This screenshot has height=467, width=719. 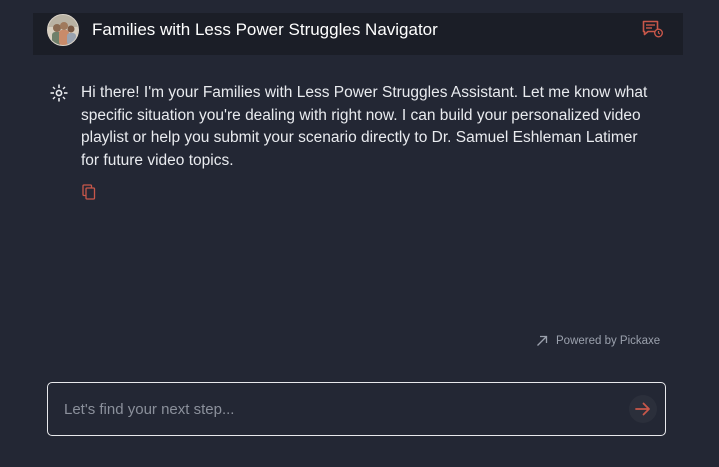 What do you see at coordinates (344, 409) in the screenshot?
I see `message-input` at bounding box center [344, 409].